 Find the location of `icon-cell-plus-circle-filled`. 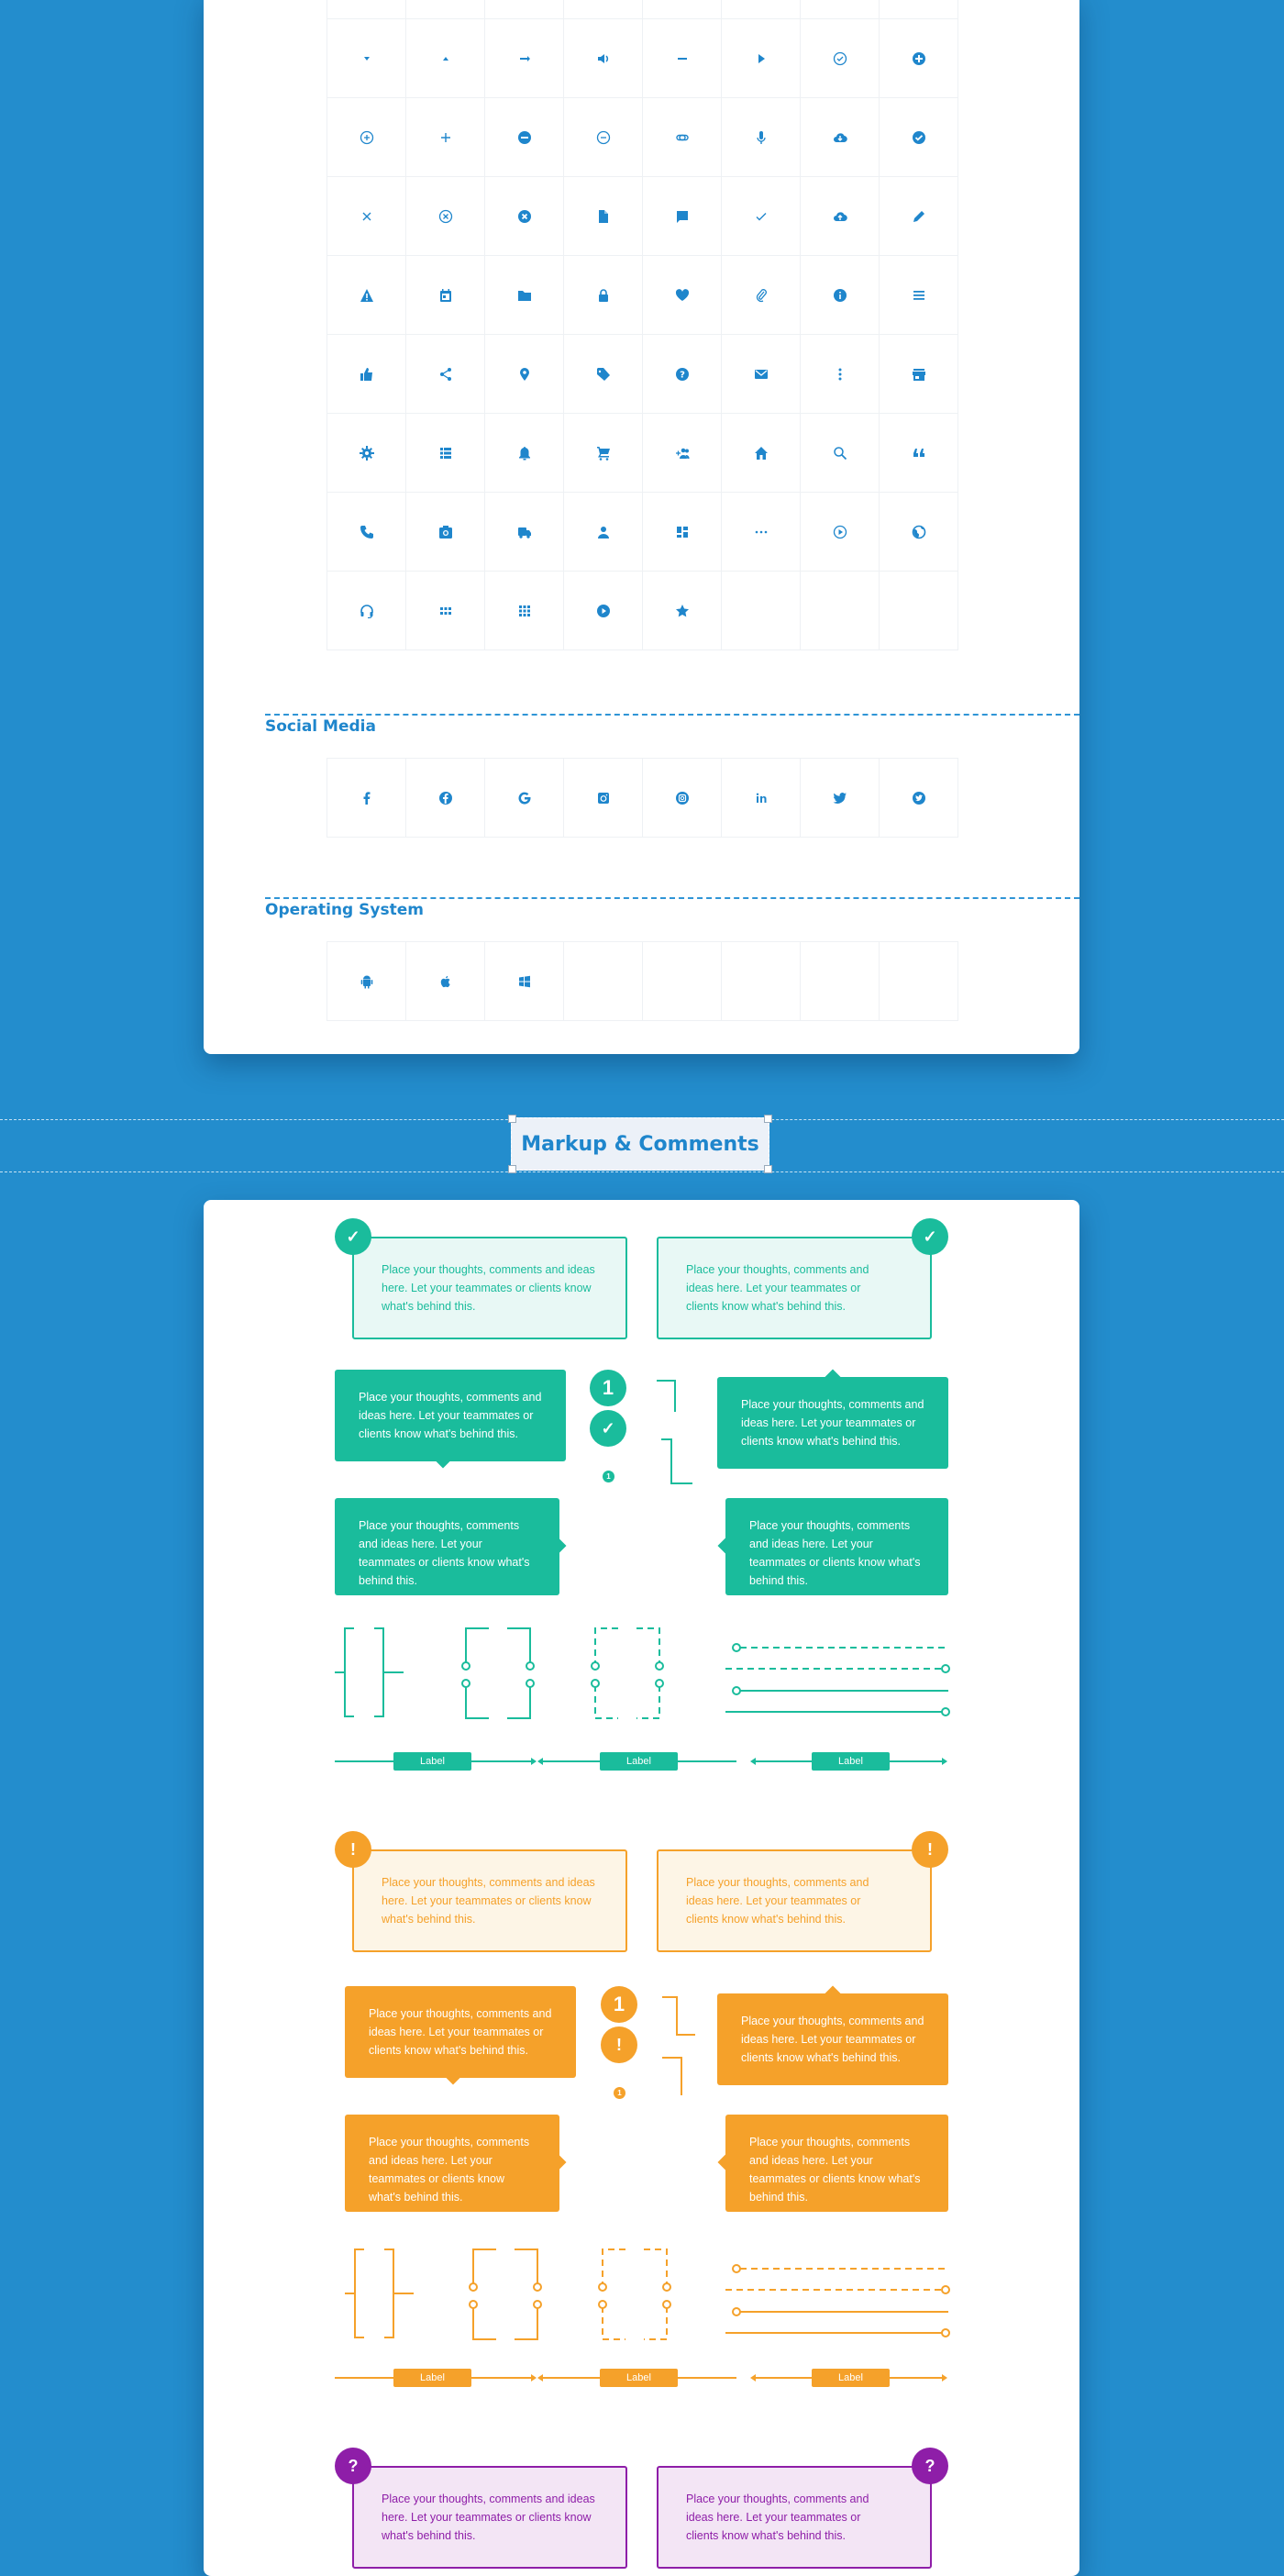

icon-cell-plus-circle-filled is located at coordinates (919, 58).